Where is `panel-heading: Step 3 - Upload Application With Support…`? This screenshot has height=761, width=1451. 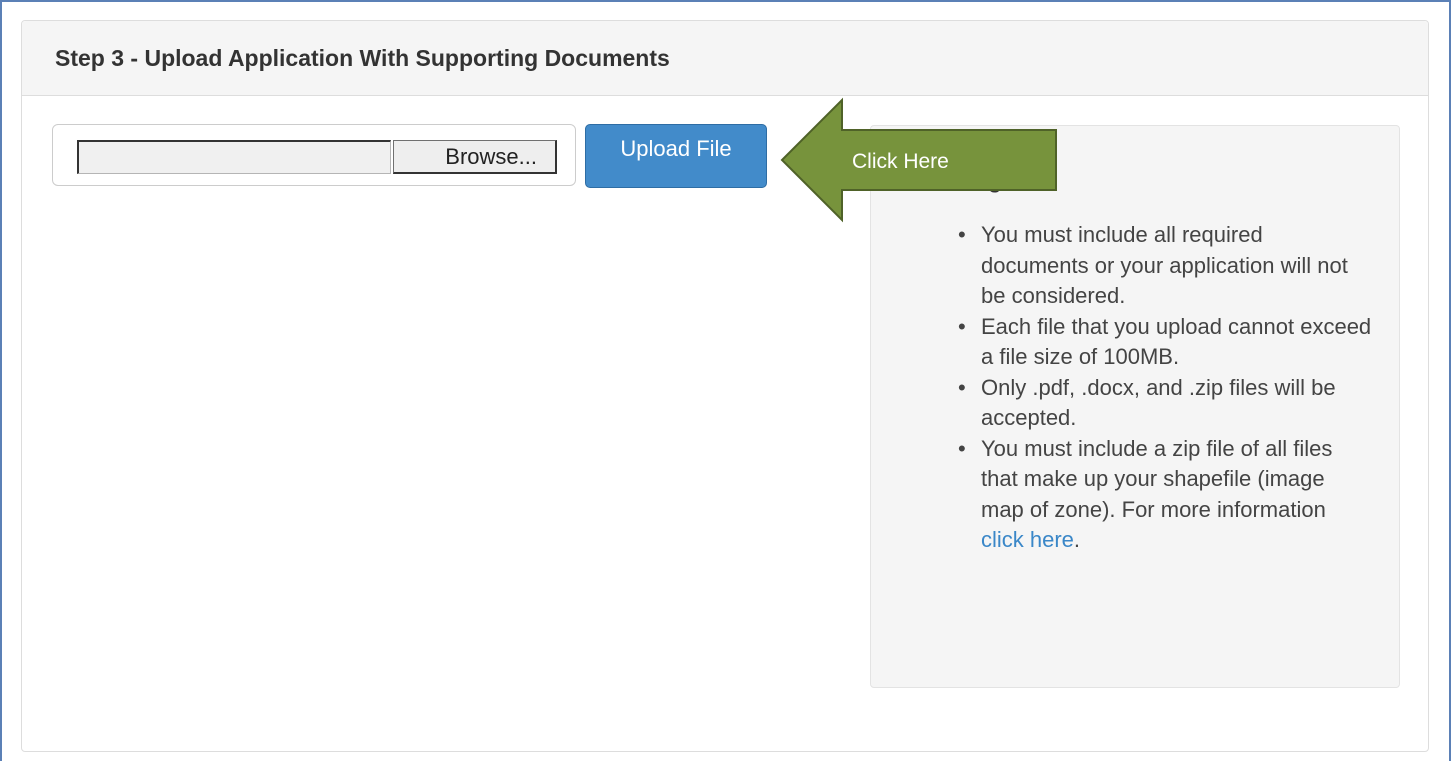
panel-heading: Step 3 - Upload Application With Support… is located at coordinates (725, 58).